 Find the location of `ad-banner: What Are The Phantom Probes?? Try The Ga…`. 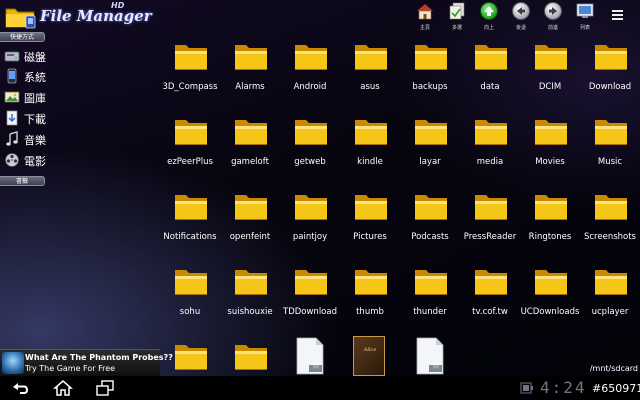

ad-banner: What Are The Phantom Probes?? Try The Ga… is located at coordinates (86, 362).